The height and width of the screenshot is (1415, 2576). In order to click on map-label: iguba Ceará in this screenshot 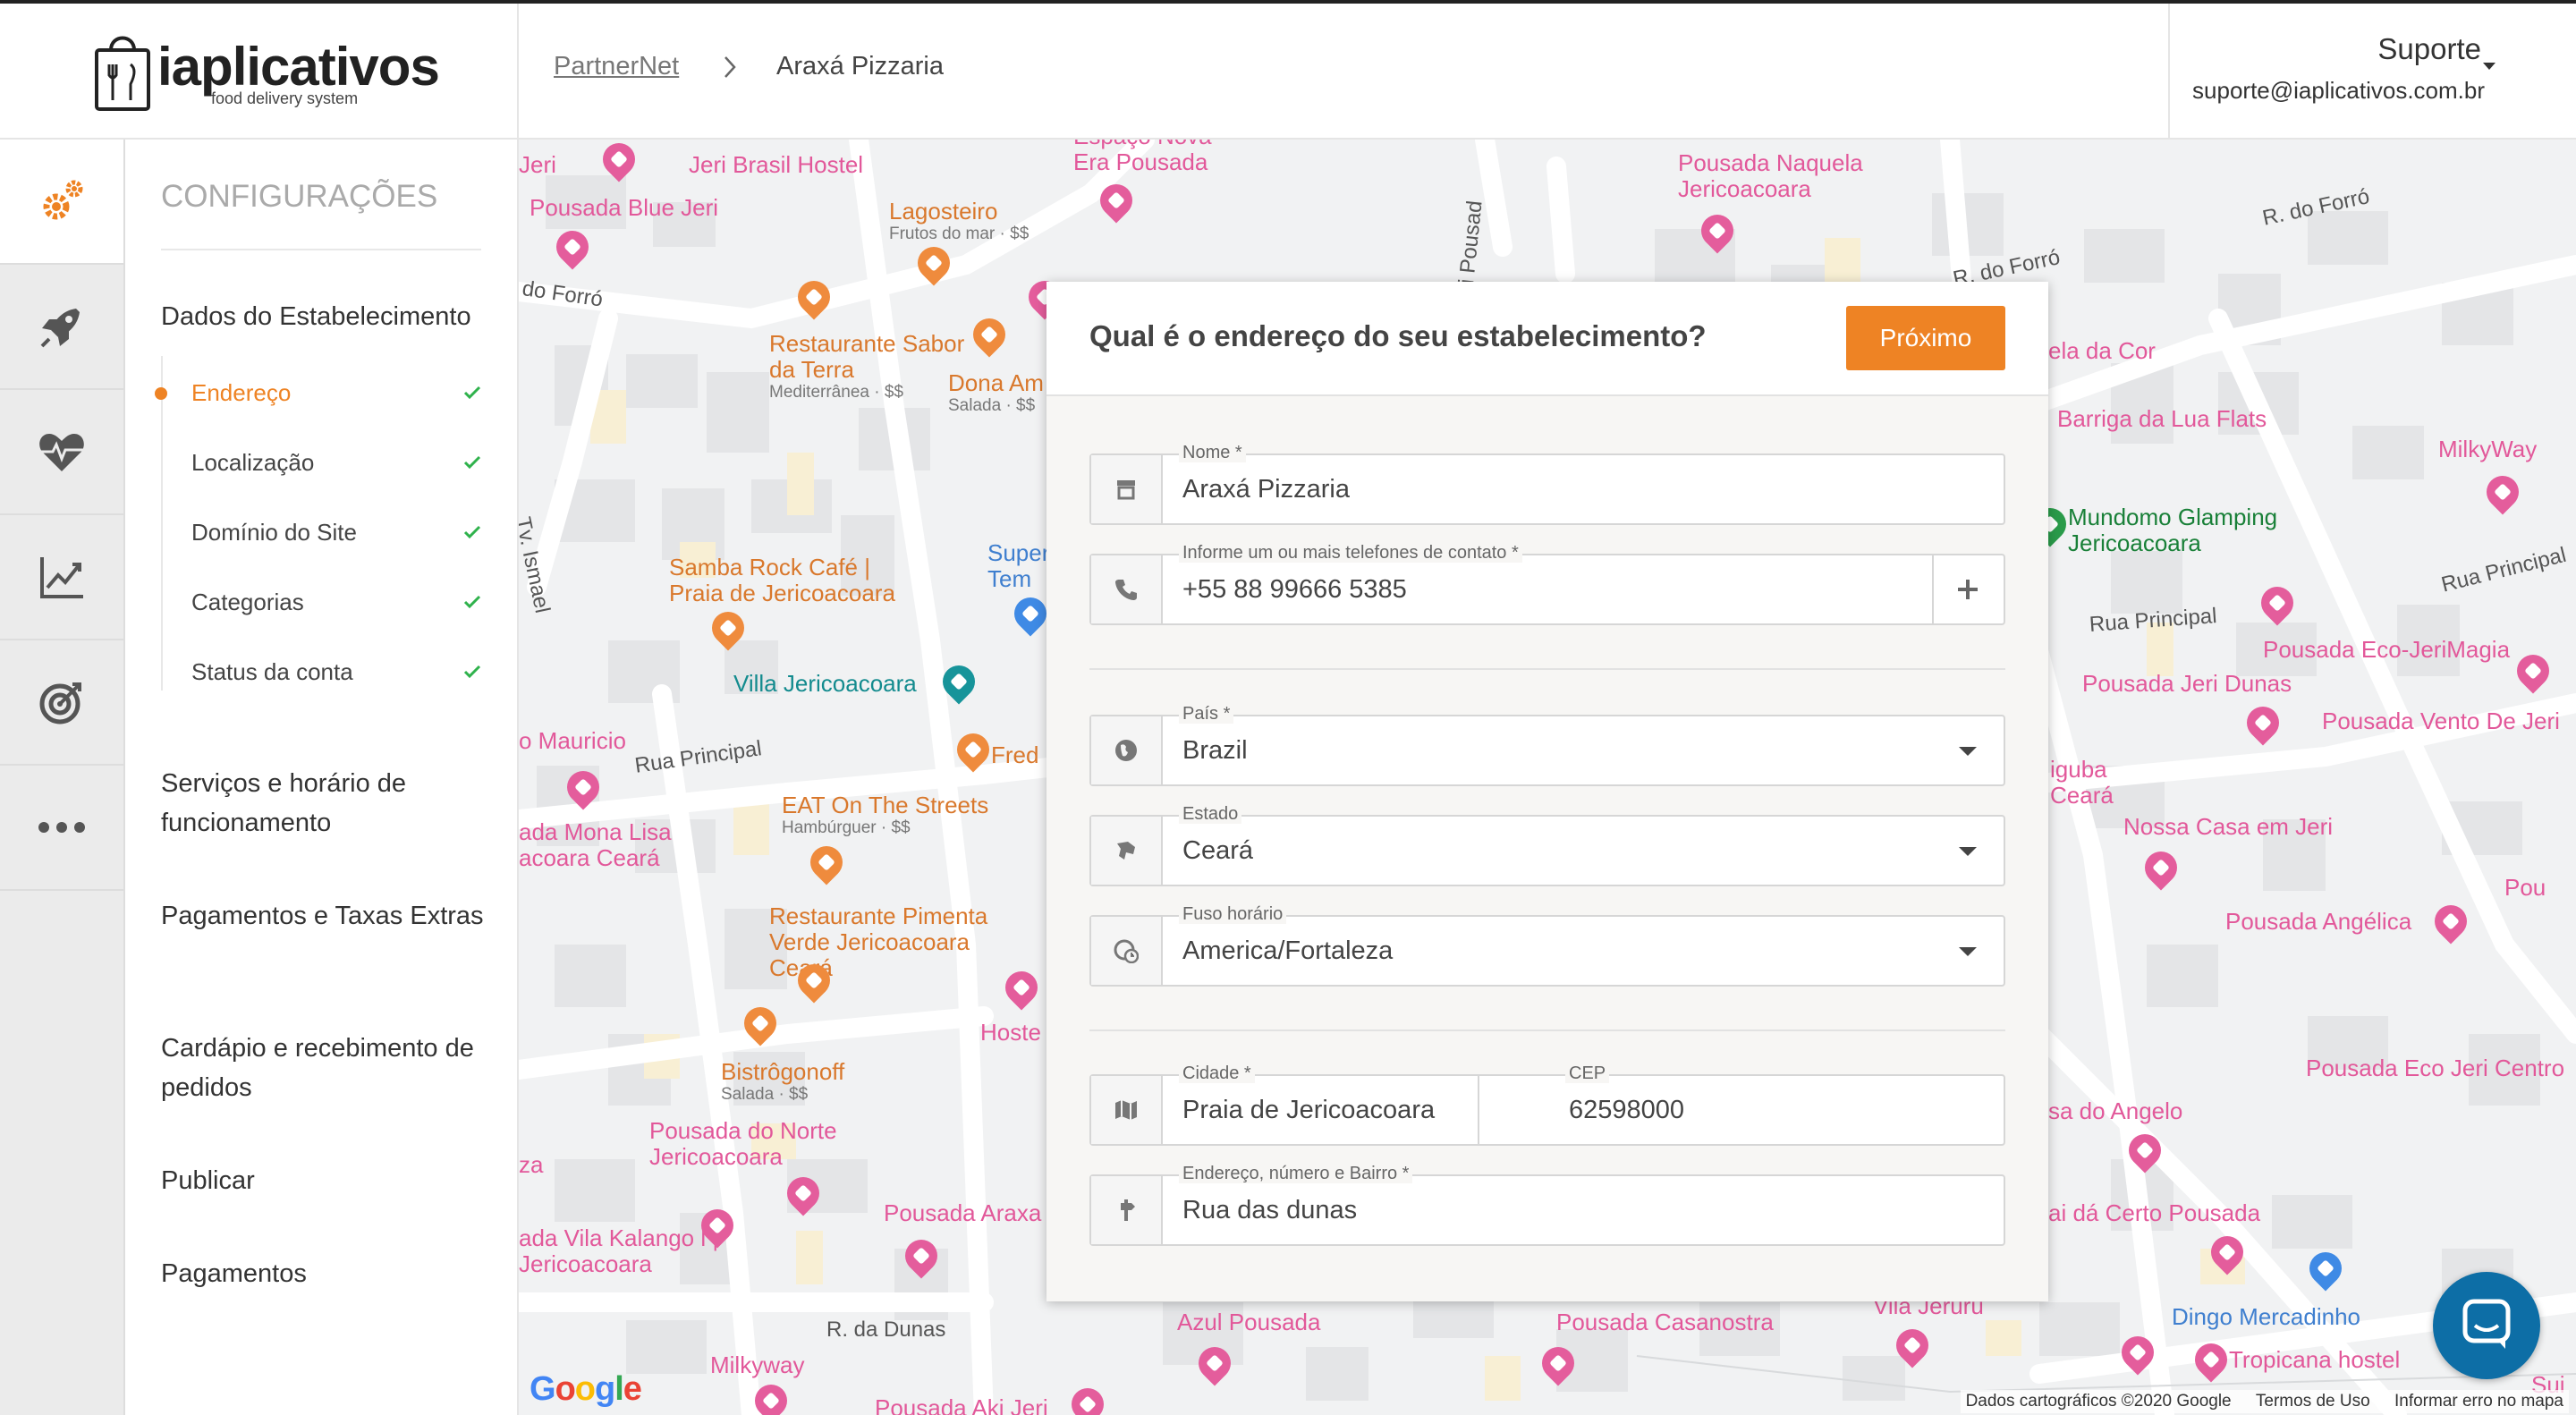, I will do `click(2086, 783)`.